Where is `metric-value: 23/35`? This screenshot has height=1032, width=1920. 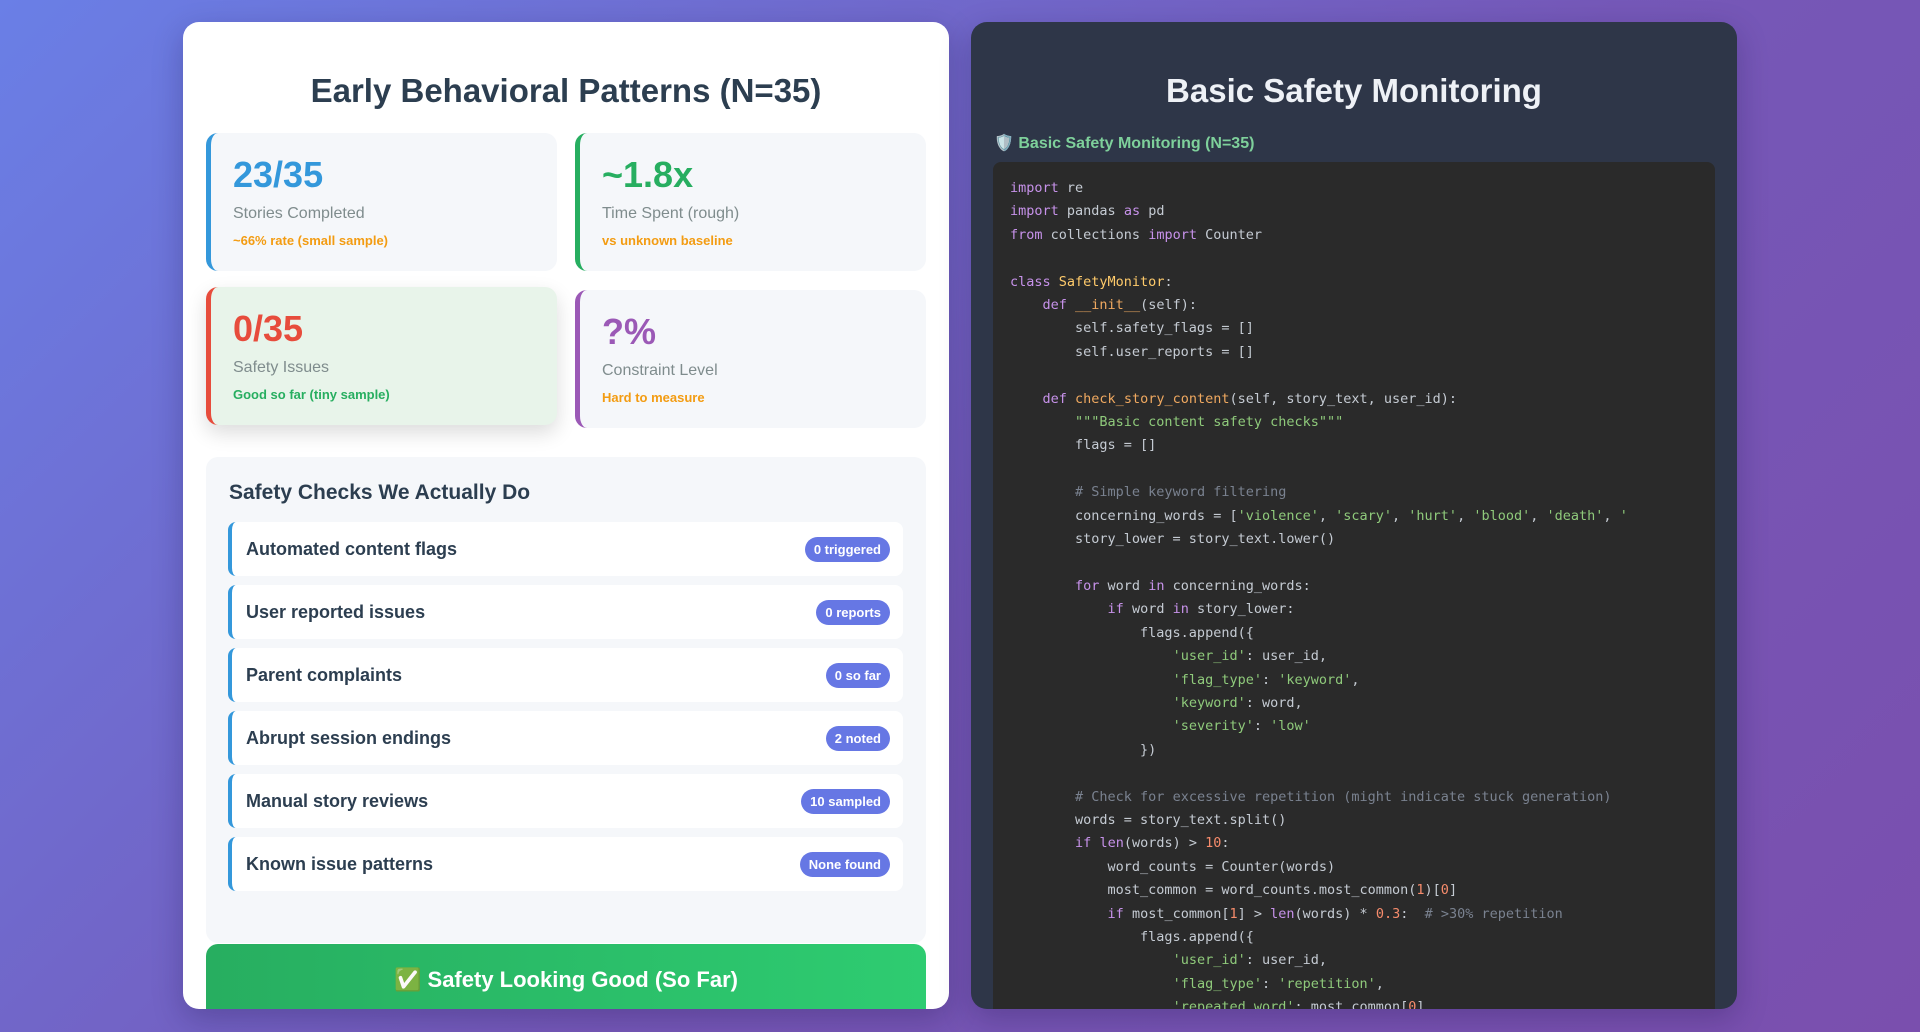
metric-value: 23/35 is located at coordinates (278, 174).